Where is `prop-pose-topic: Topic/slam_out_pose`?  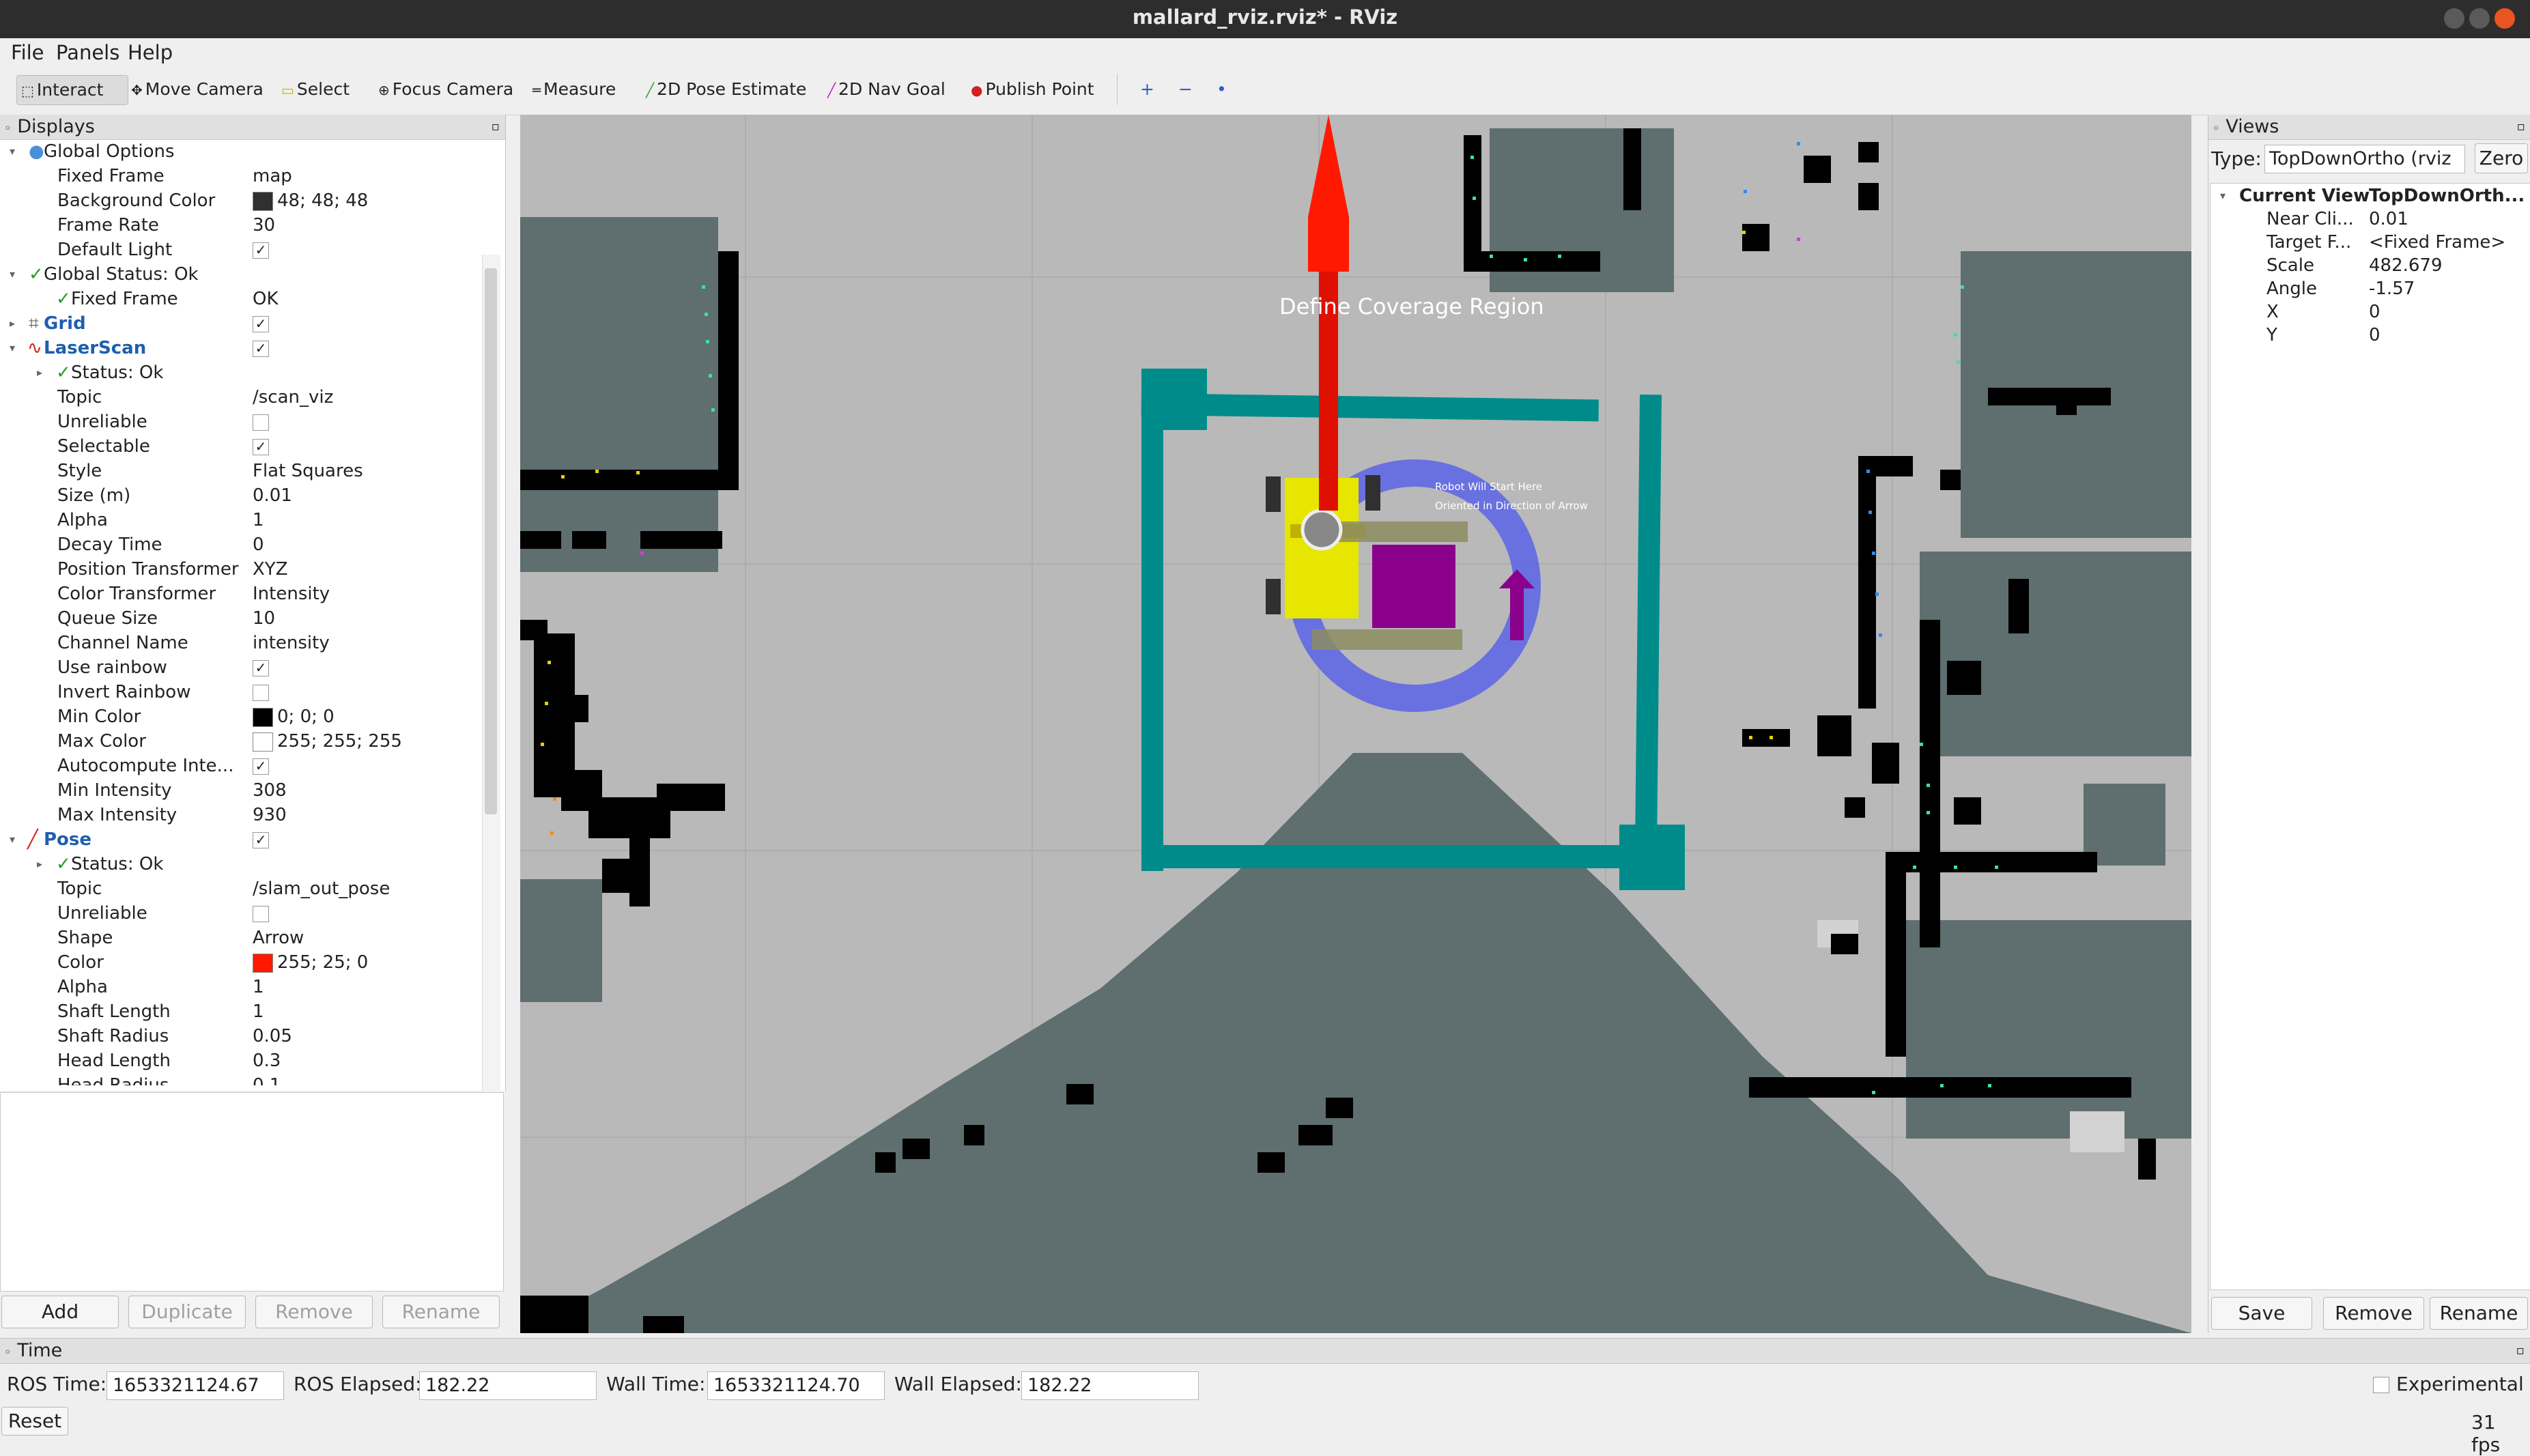
prop-pose-topic: Topic/slam_out_pose is located at coordinates (240, 888).